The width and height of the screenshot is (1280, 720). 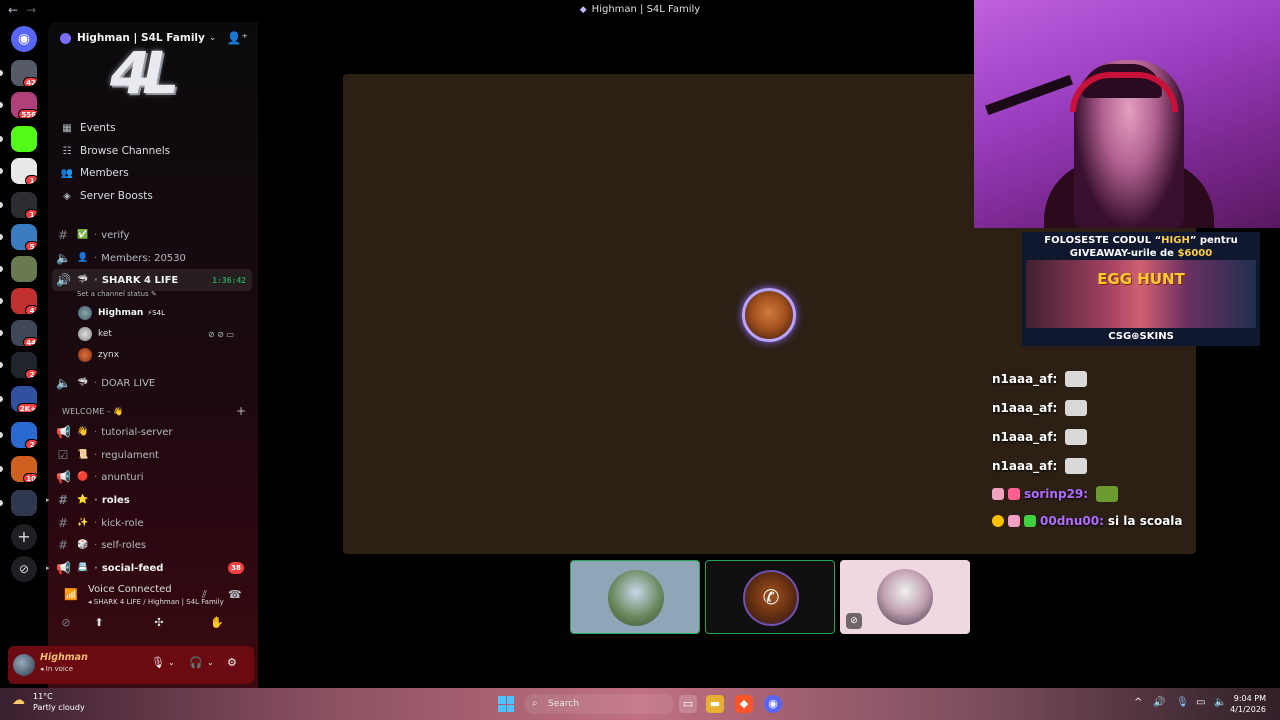 I want to click on audio-options-chevron-icon: ⌄, so click(x=210, y=662).